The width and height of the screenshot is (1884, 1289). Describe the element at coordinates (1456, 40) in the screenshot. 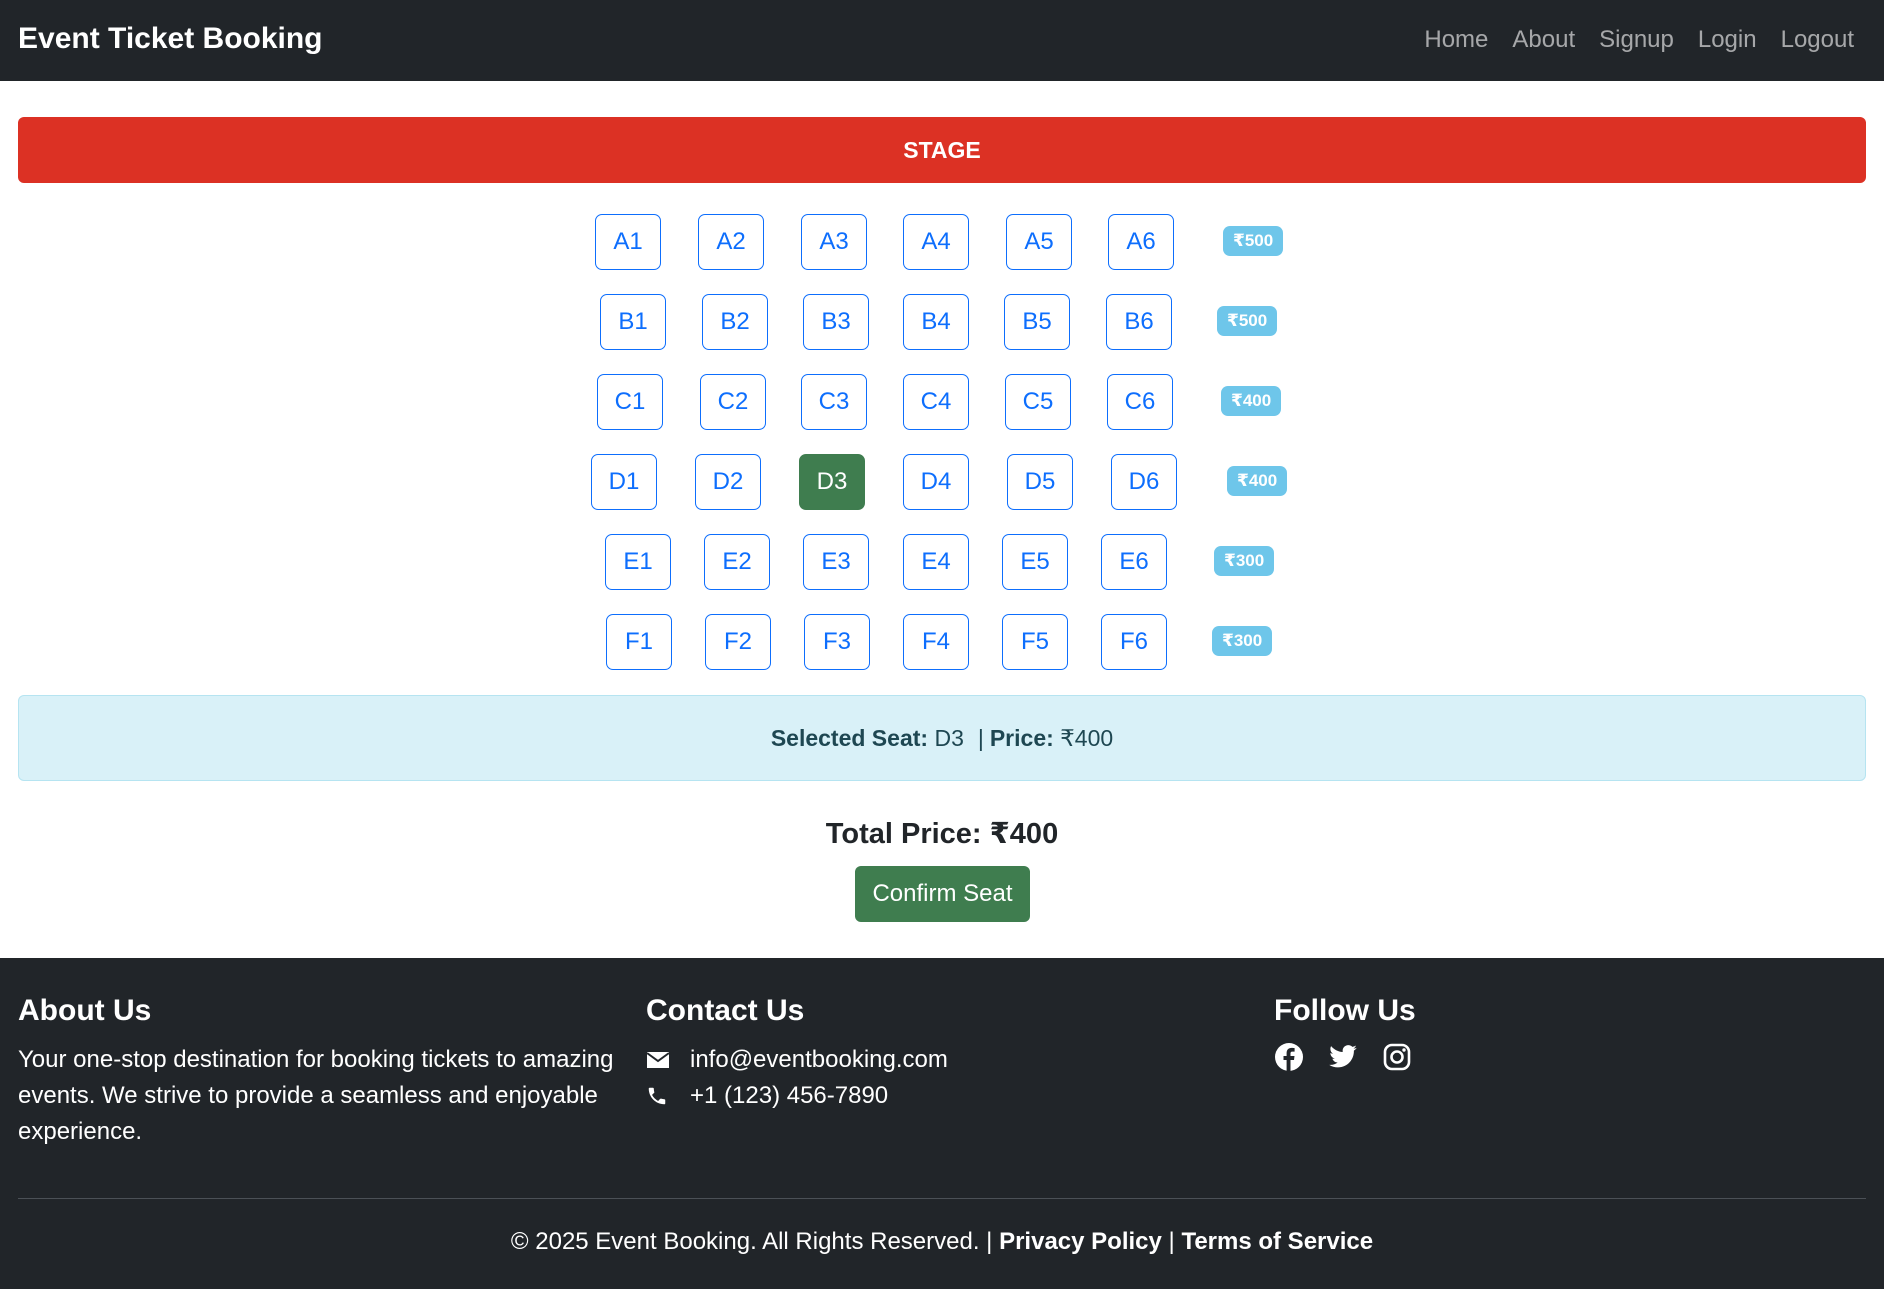

I see `nav-link-home: Home` at that location.